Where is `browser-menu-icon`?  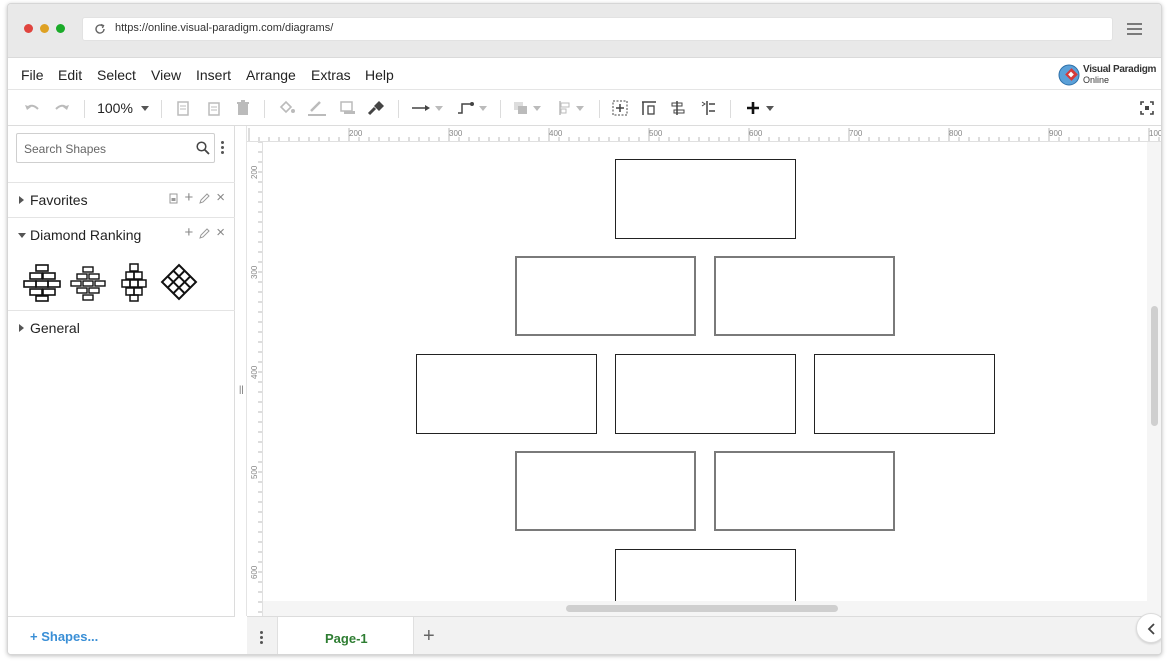
browser-menu-icon is located at coordinates (1134, 29).